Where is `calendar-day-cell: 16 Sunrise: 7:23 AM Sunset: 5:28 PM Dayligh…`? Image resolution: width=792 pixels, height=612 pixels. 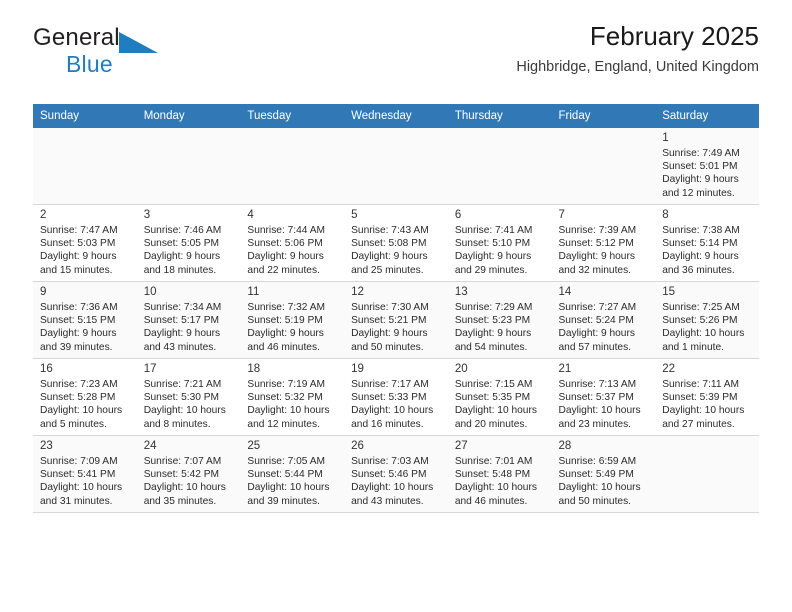 calendar-day-cell: 16 Sunrise: 7:23 AM Sunset: 5:28 PM Dayligh… is located at coordinates (85, 397).